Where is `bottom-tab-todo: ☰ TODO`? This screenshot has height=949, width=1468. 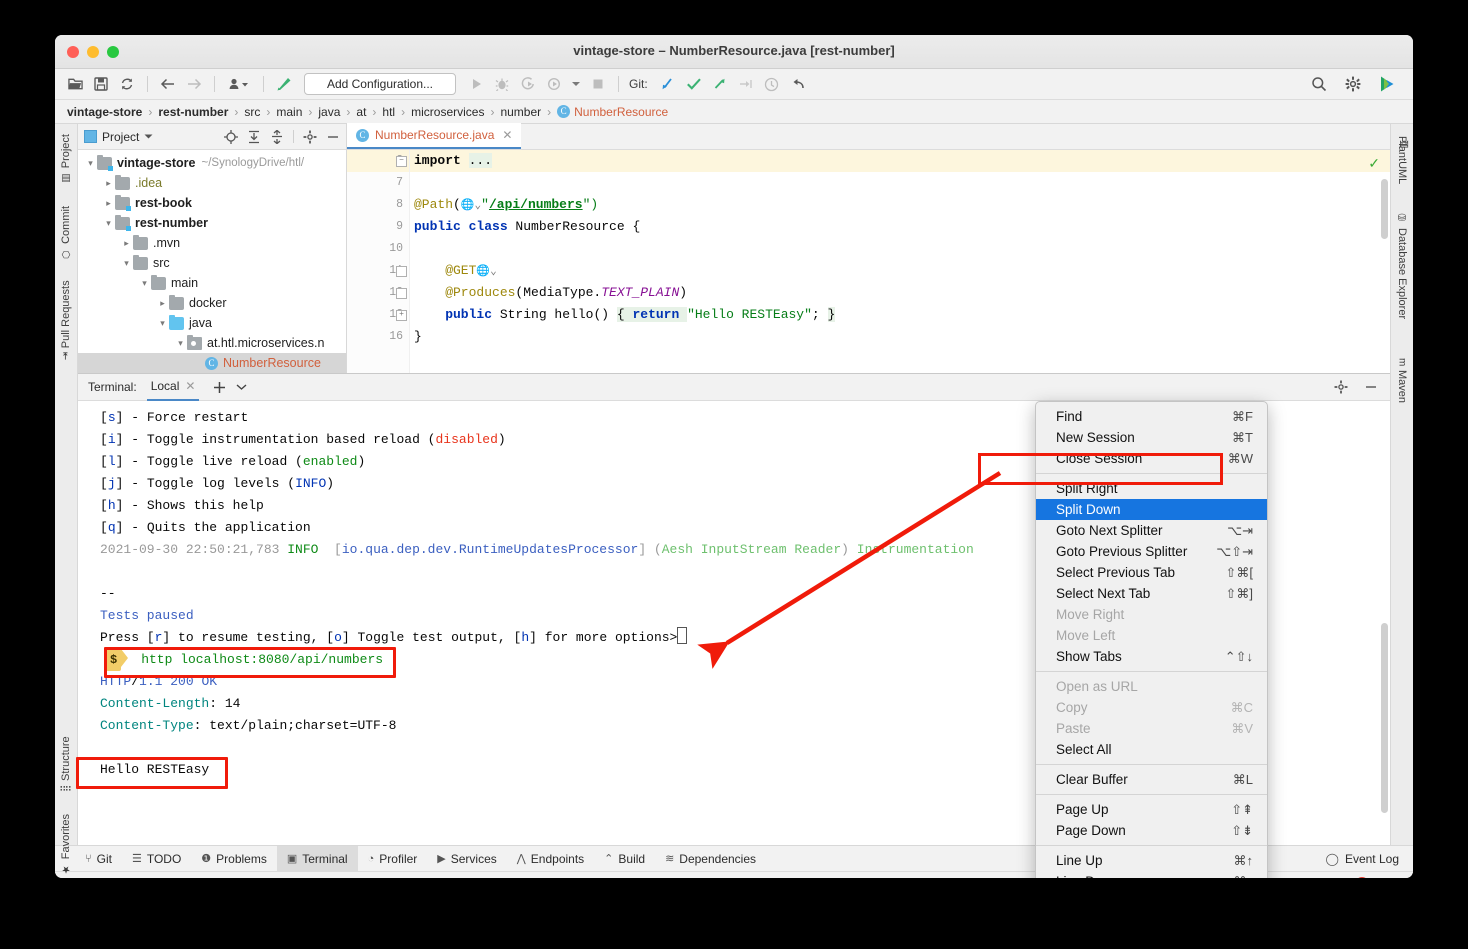 bottom-tab-todo: ☰ TODO is located at coordinates (156, 858).